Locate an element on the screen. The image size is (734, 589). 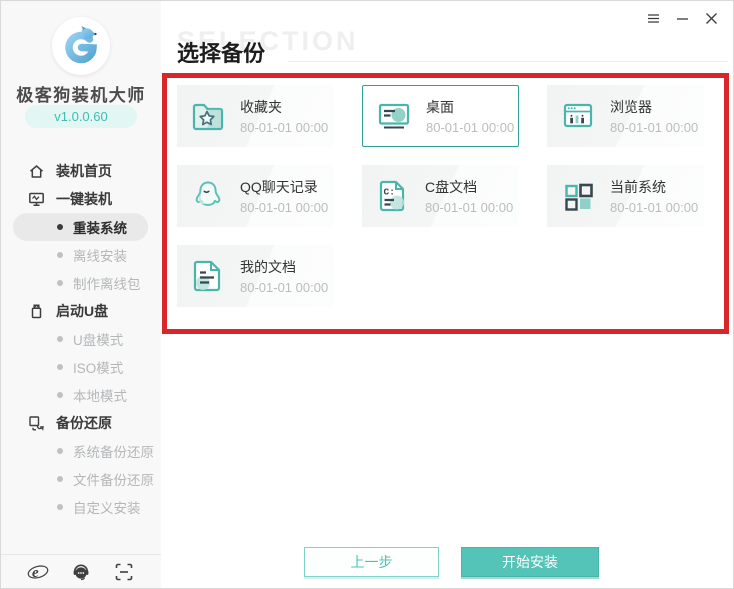
geek-dog-logo is located at coordinates (81, 46).